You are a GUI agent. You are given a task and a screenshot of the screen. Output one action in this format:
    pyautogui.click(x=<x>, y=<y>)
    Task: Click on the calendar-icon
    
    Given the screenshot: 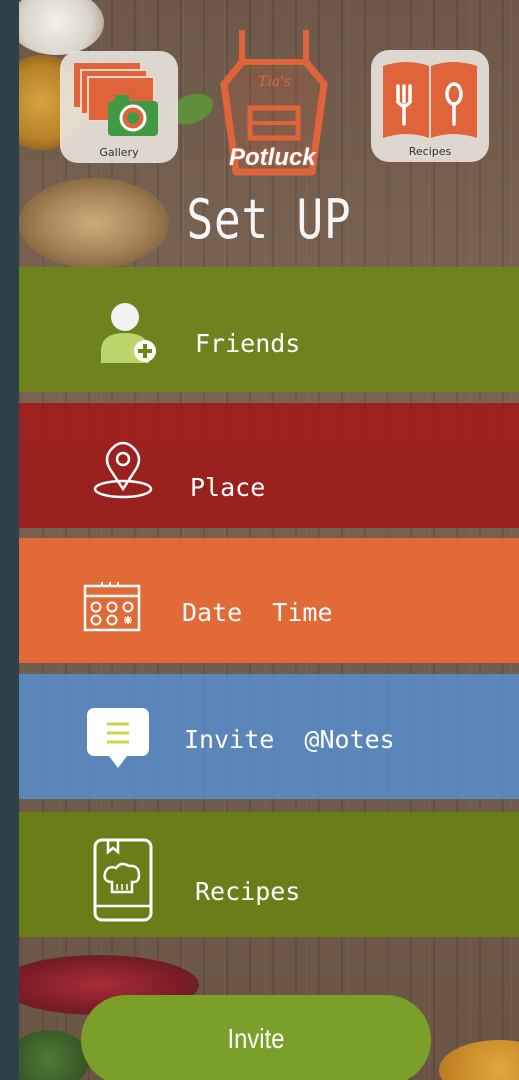 What is the action you would take?
    pyautogui.click(x=112, y=607)
    